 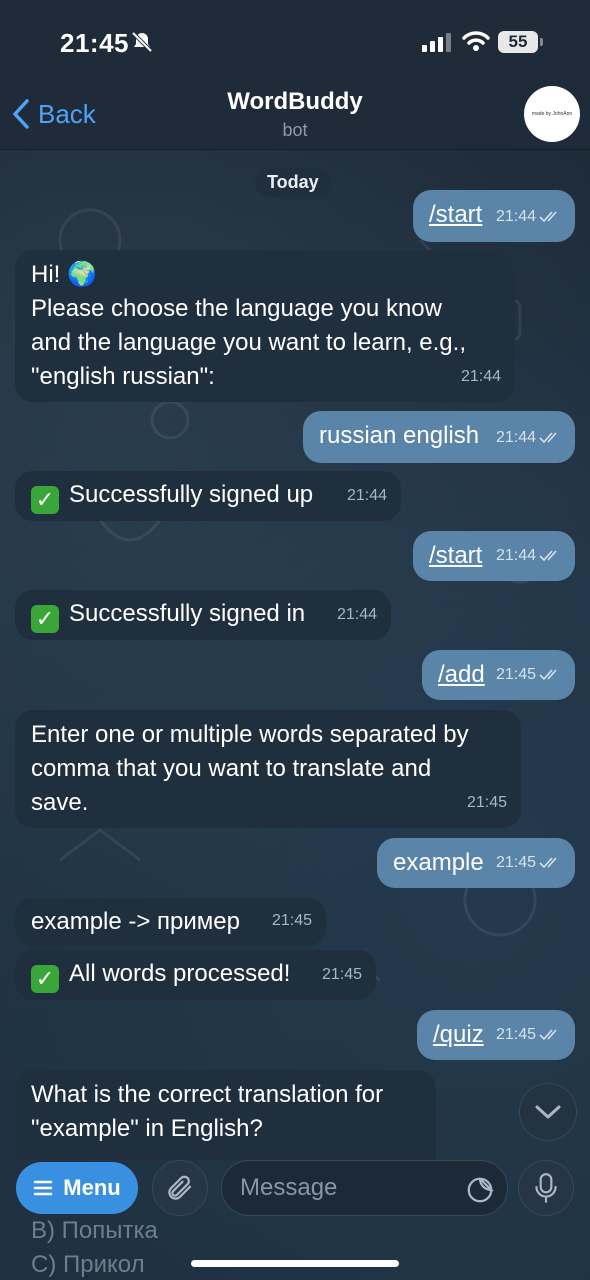 I want to click on quiz-option: B) Попытка, so click(x=94, y=1230).